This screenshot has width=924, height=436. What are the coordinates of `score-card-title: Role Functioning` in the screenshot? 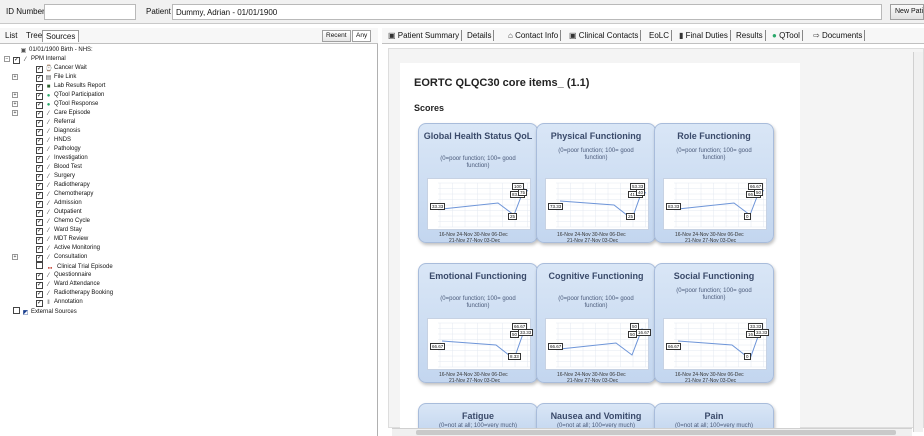 It's located at (714, 136).